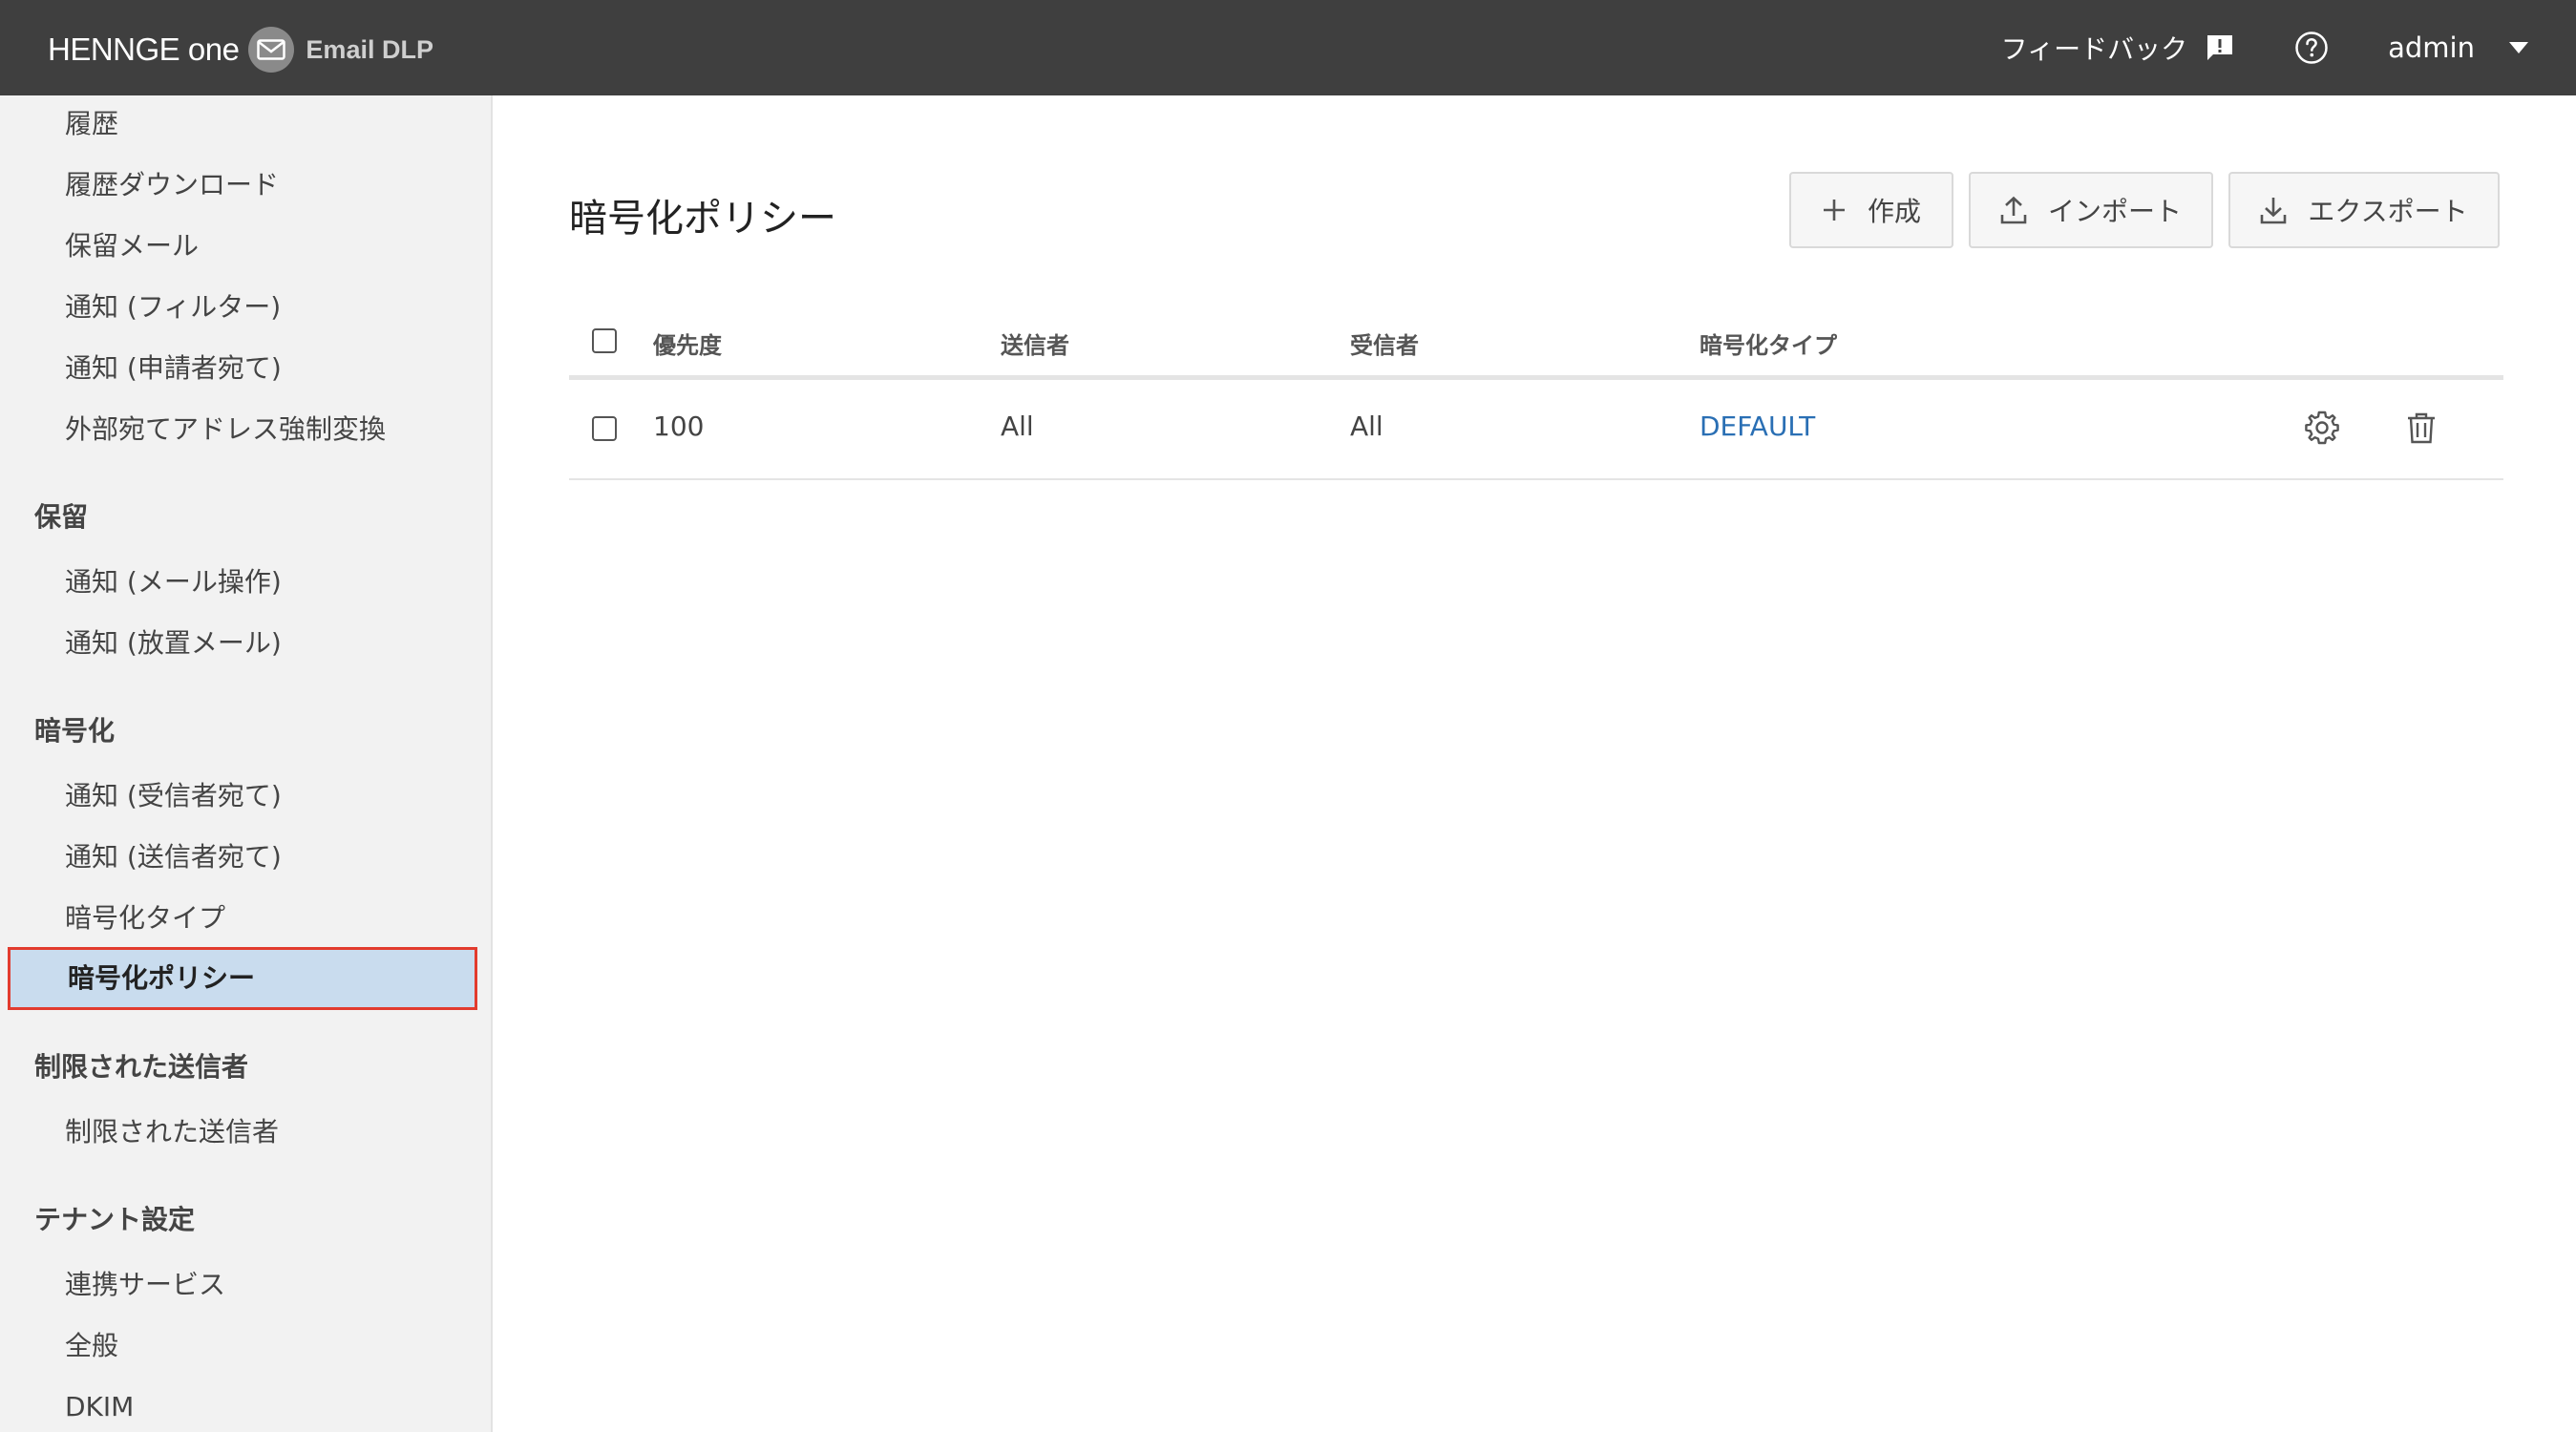  What do you see at coordinates (2388, 211) in the screenshot?
I see `export-button-label: エクスポート` at bounding box center [2388, 211].